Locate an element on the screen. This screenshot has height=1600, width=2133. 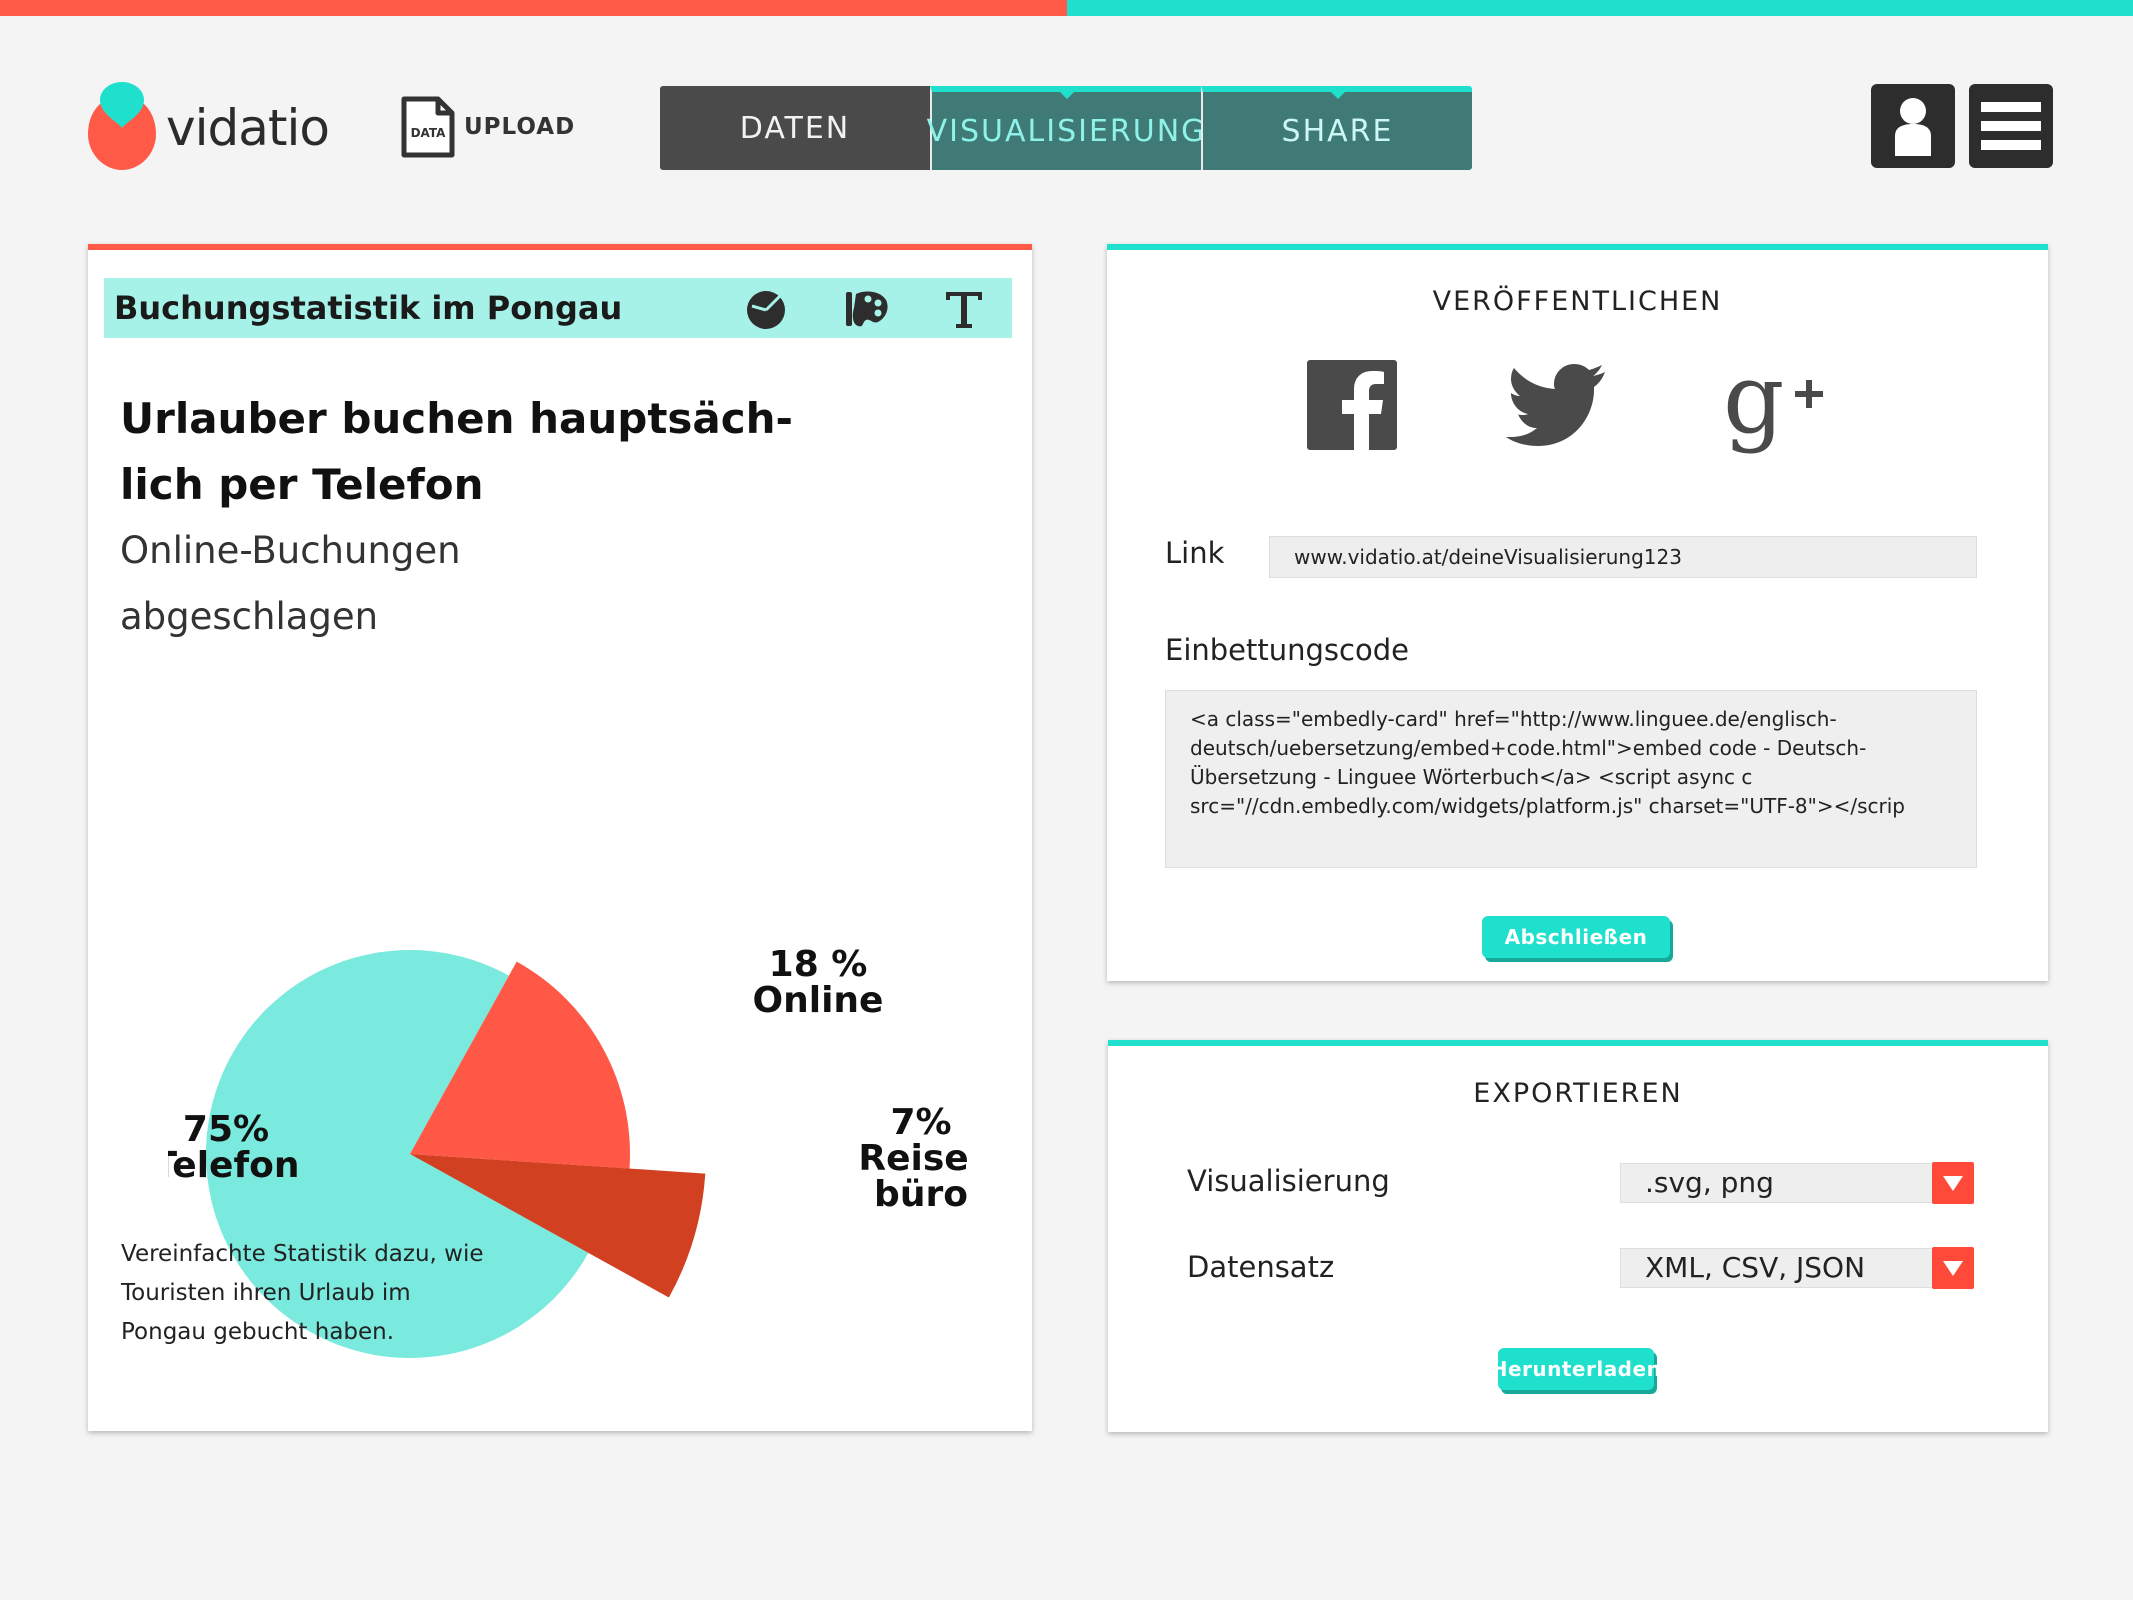
link-label: Link is located at coordinates (1195, 553).